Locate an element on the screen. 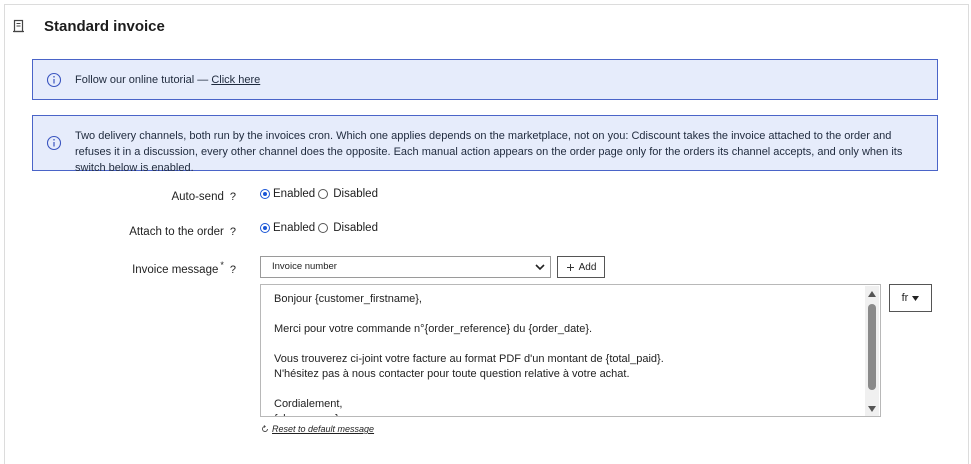 The width and height of the screenshot is (971, 464). attach-order-enabled-label: Enabled is located at coordinates (294, 228).